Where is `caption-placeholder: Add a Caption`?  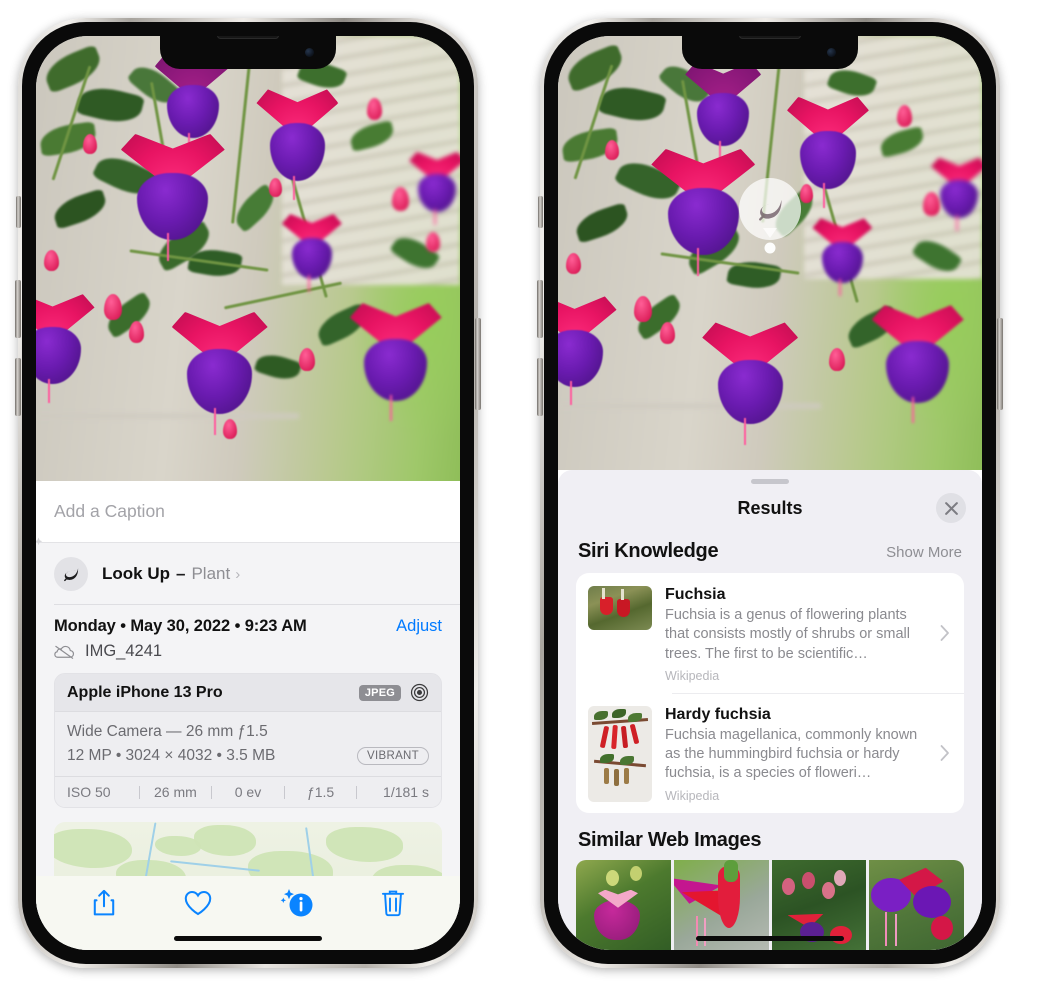
caption-placeholder: Add a Caption is located at coordinates (109, 511).